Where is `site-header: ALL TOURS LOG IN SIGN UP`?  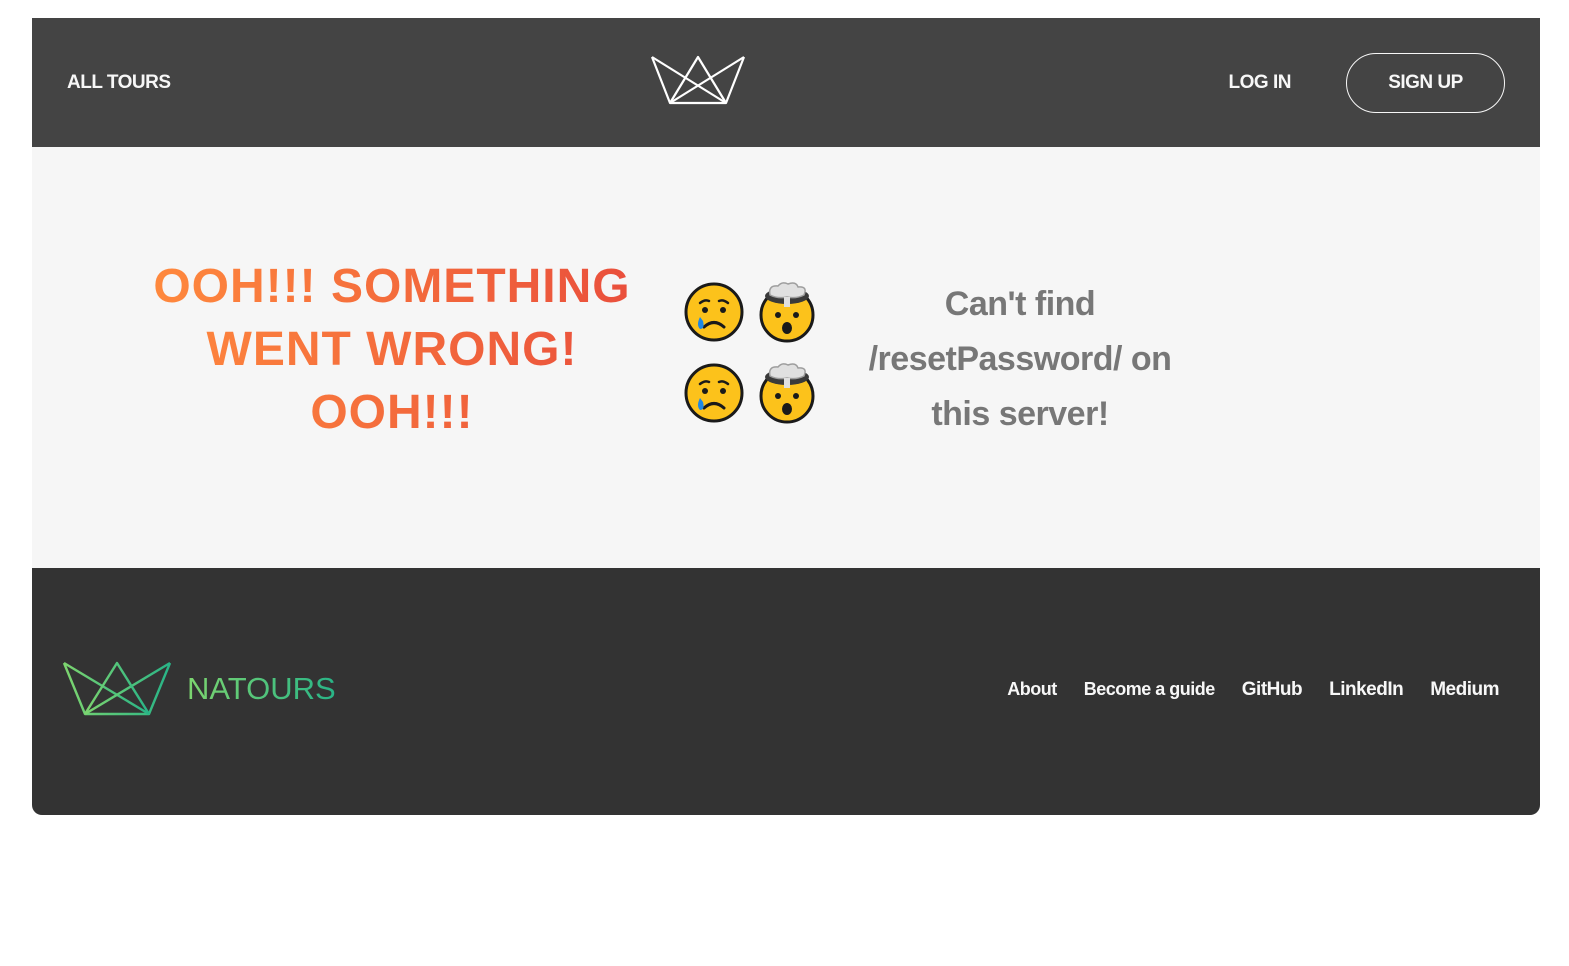 site-header: ALL TOURS LOG IN SIGN UP is located at coordinates (786, 82).